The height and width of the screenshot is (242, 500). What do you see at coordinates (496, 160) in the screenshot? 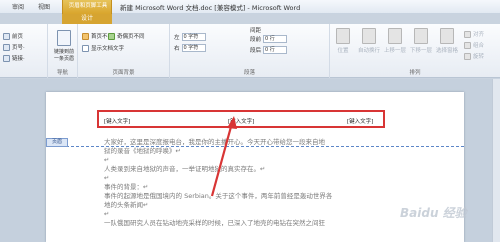
I see `vertical-scrollbar` at bounding box center [496, 160].